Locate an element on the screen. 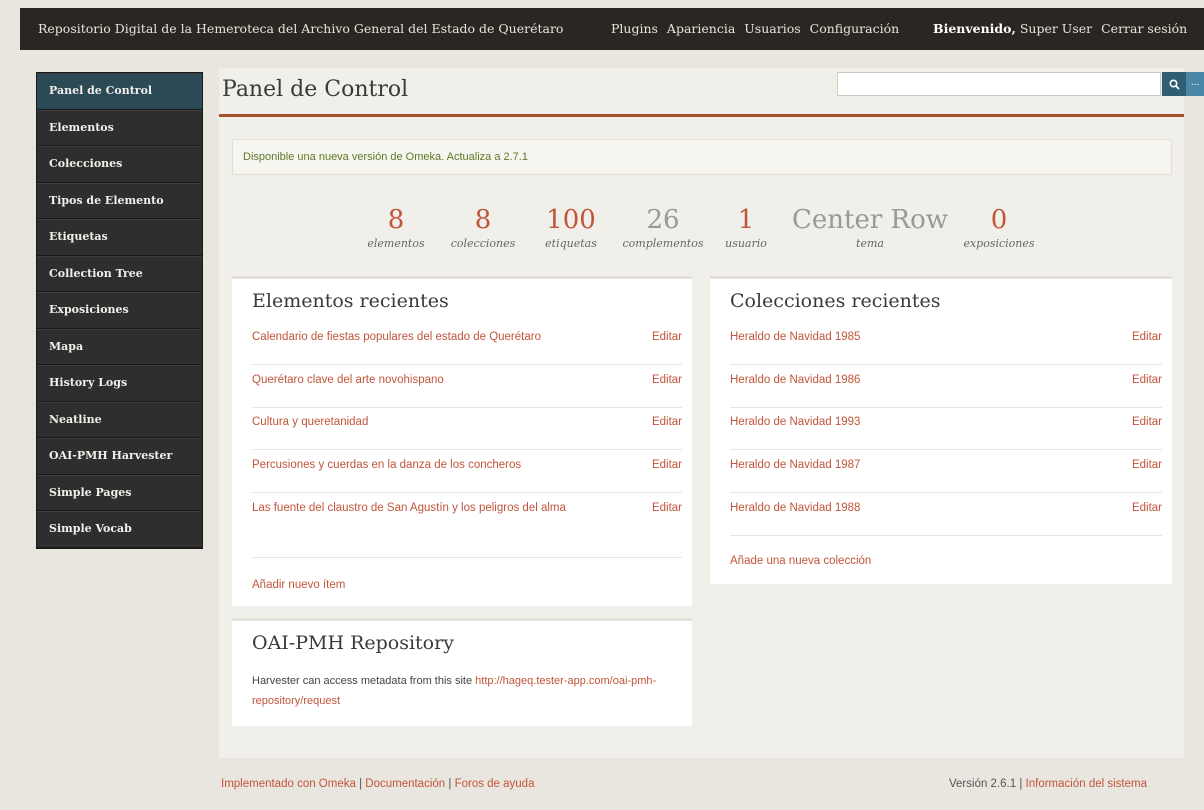  page-title: Panel de Control is located at coordinates (315, 89).